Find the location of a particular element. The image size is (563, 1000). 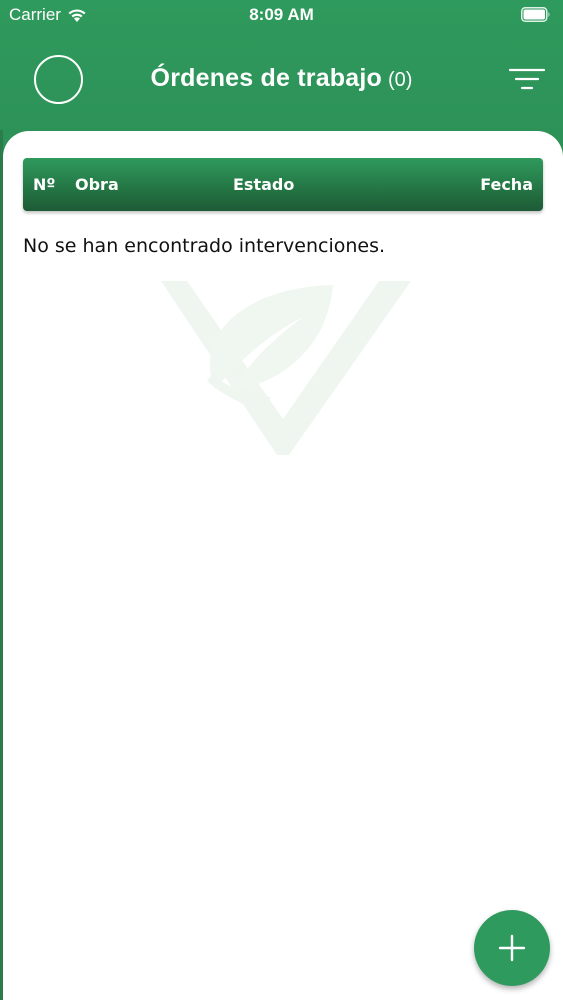

plus-icon is located at coordinates (512, 948).